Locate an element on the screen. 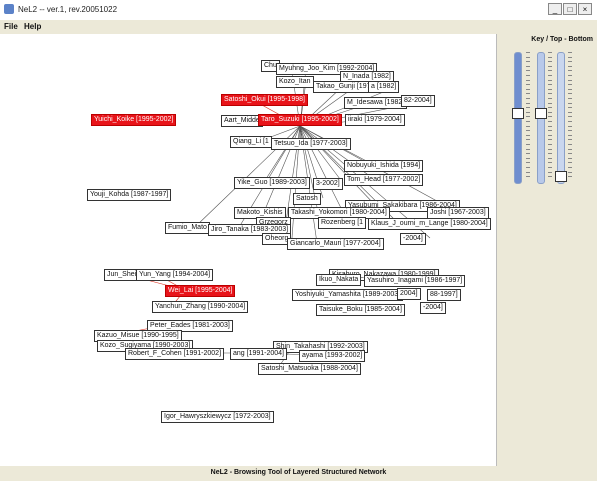 This screenshot has width=597, height=481. menu-file: File is located at coordinates (11, 26).